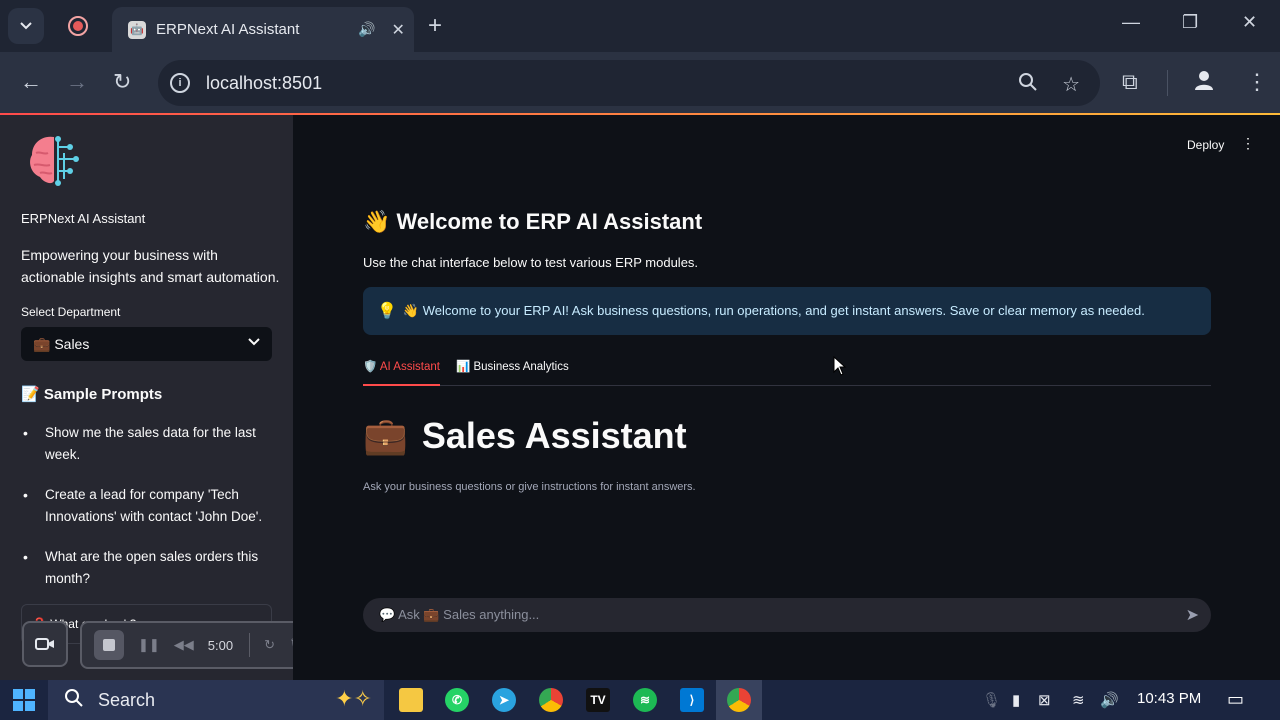 This screenshot has height=720, width=1280. What do you see at coordinates (640, 26) in the screenshot?
I see `browser-tab-bar: 🤖 ERPNext AI Assistant 🔊 ✕ + — ❐ ✕` at bounding box center [640, 26].